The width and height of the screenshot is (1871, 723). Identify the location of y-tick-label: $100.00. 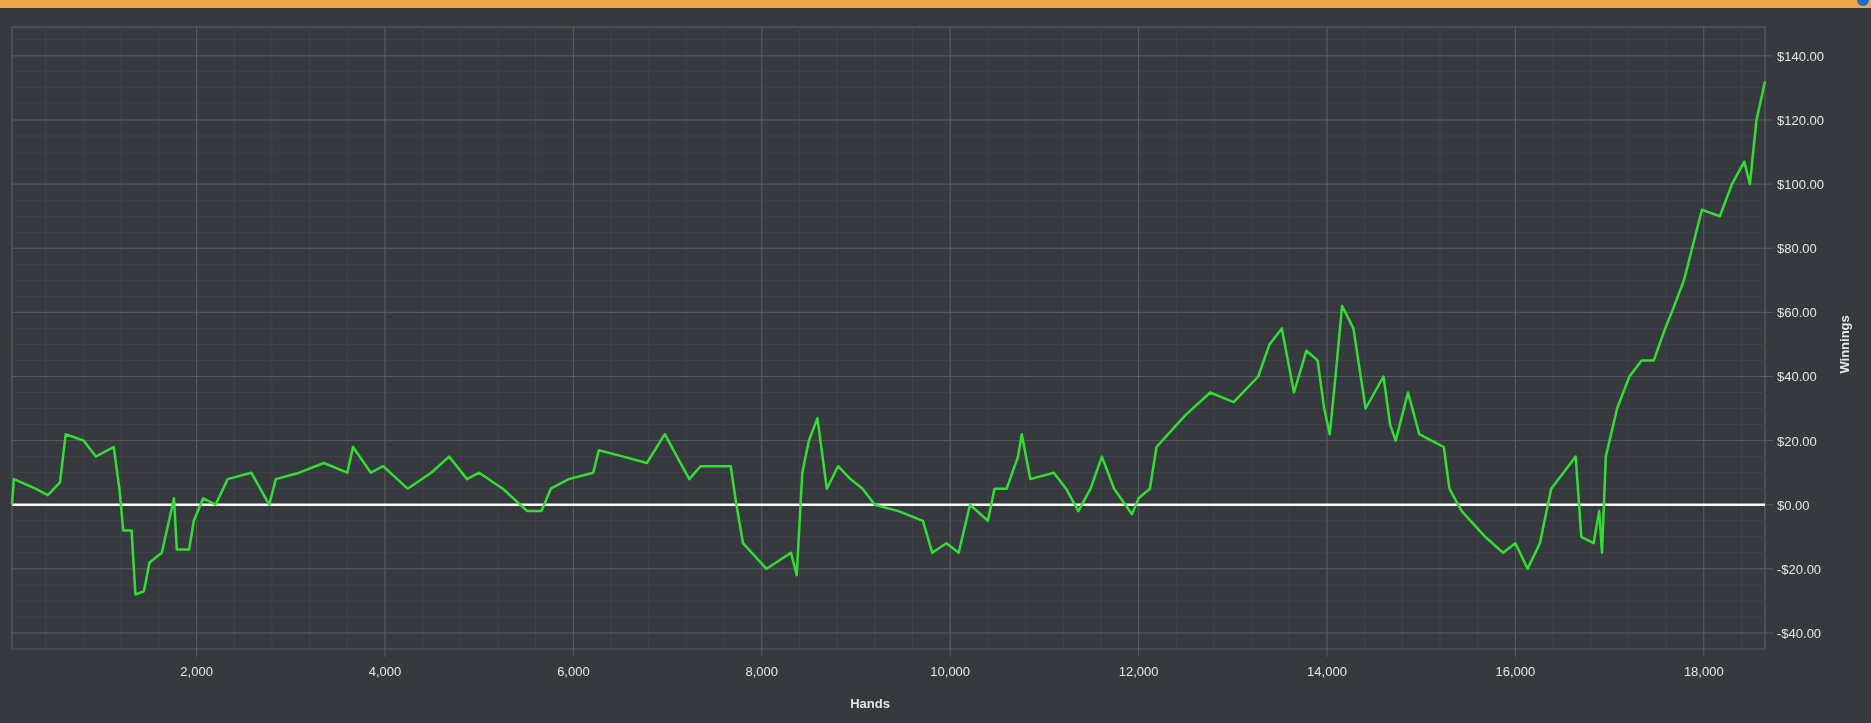
(1800, 185).